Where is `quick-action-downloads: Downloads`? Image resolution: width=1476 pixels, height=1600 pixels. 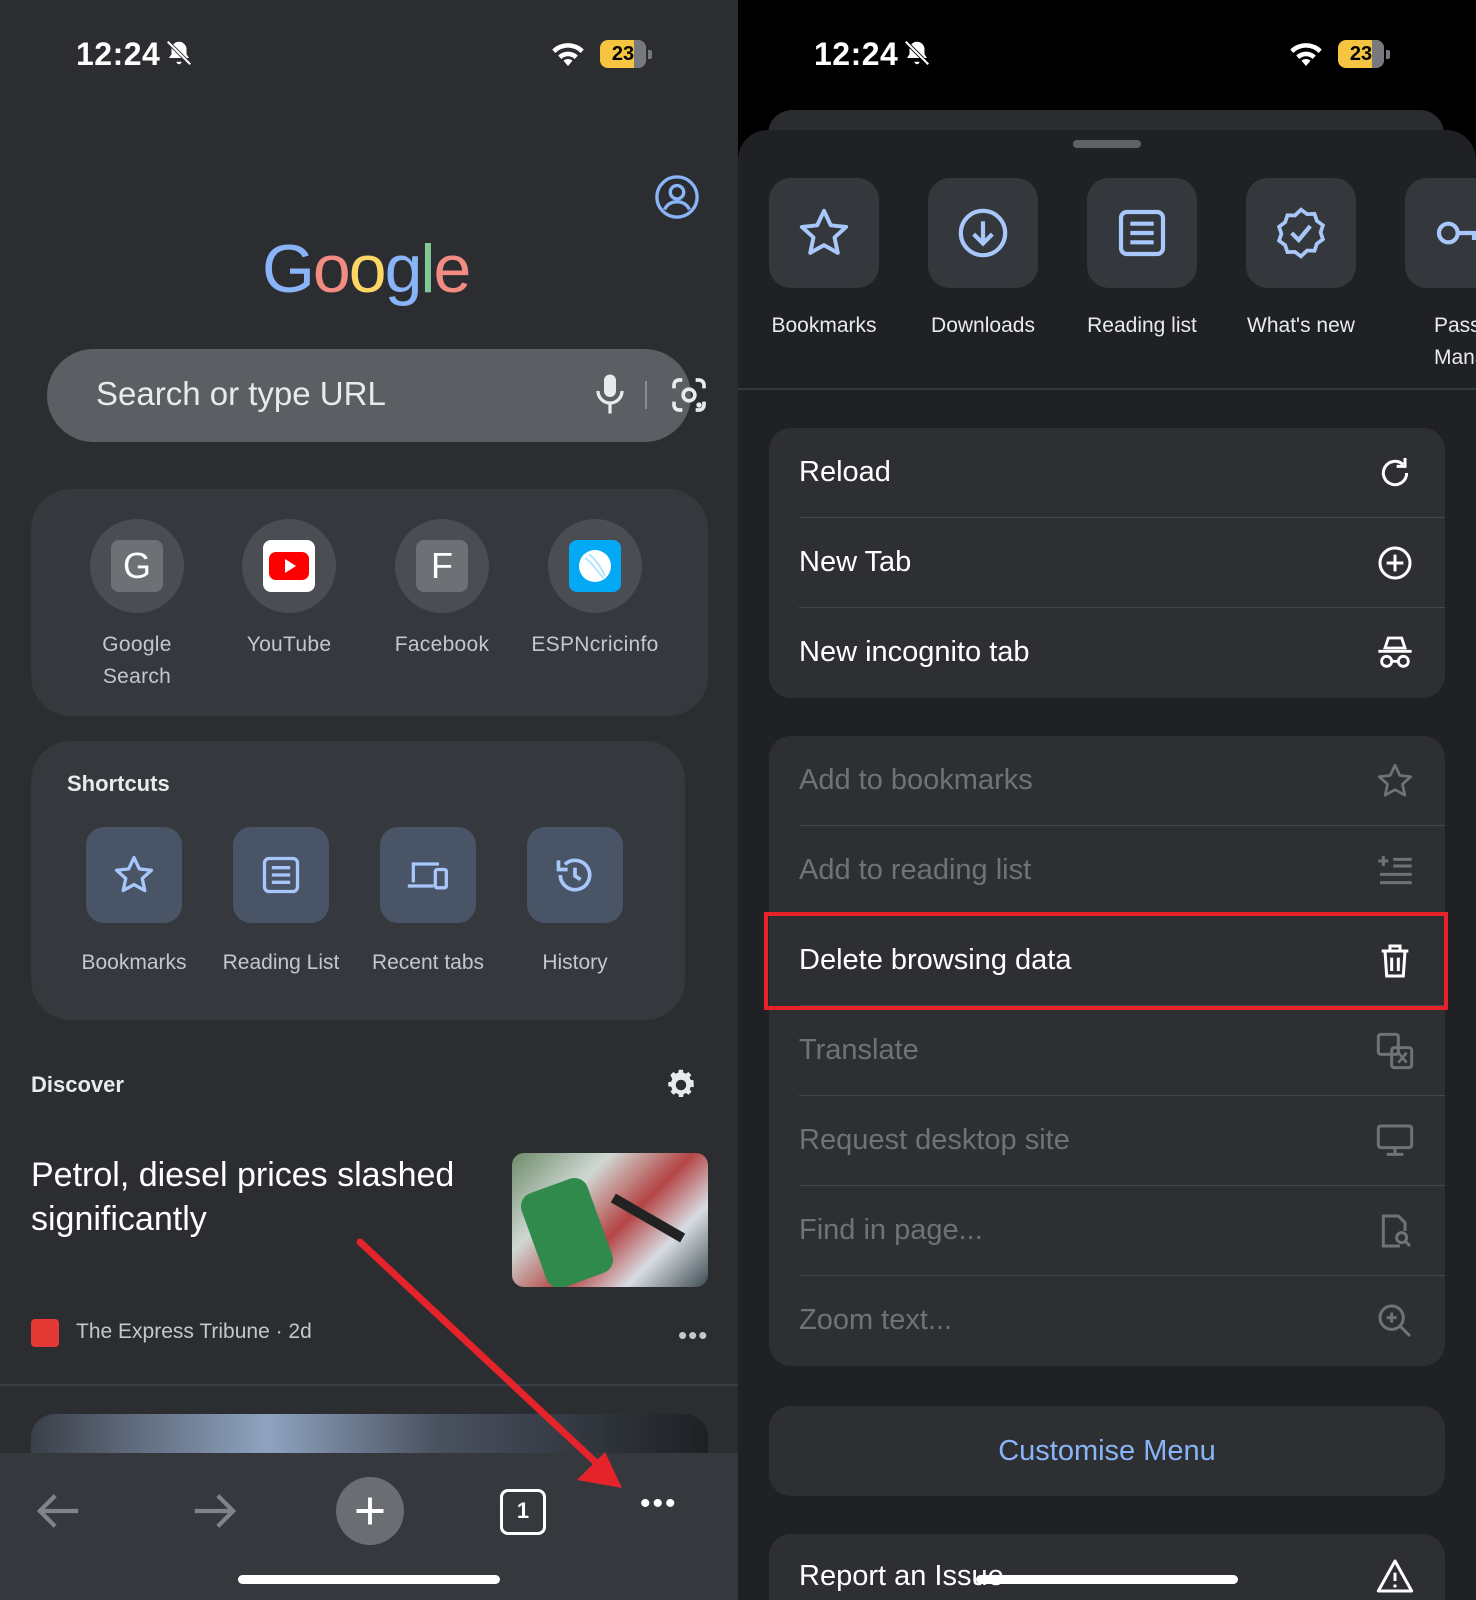
quick-action-downloads: Downloads is located at coordinates (983, 260).